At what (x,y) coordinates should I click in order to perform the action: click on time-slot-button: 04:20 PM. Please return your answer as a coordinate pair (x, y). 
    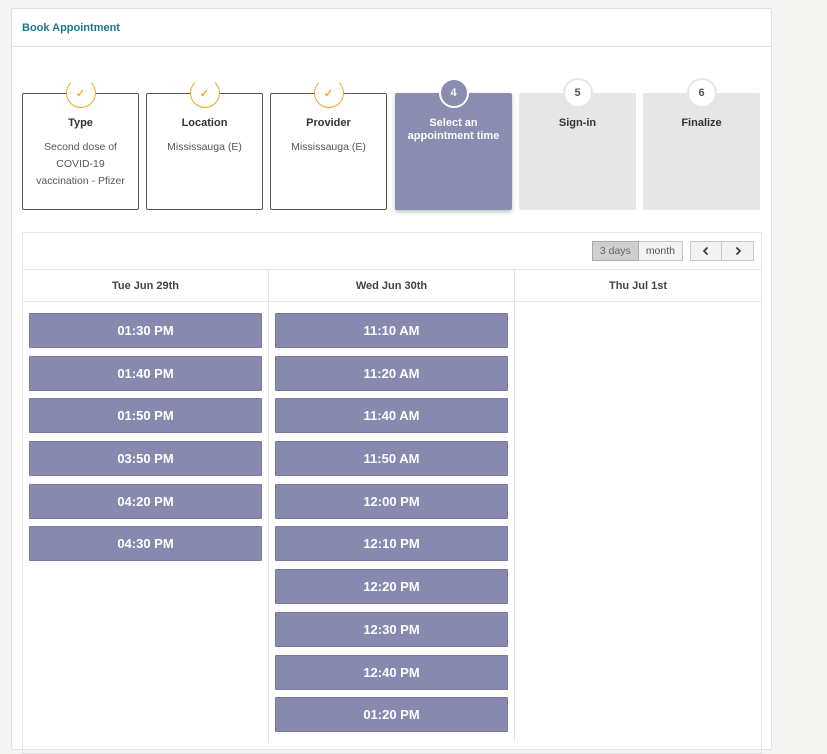
    Looking at the image, I should click on (145, 501).